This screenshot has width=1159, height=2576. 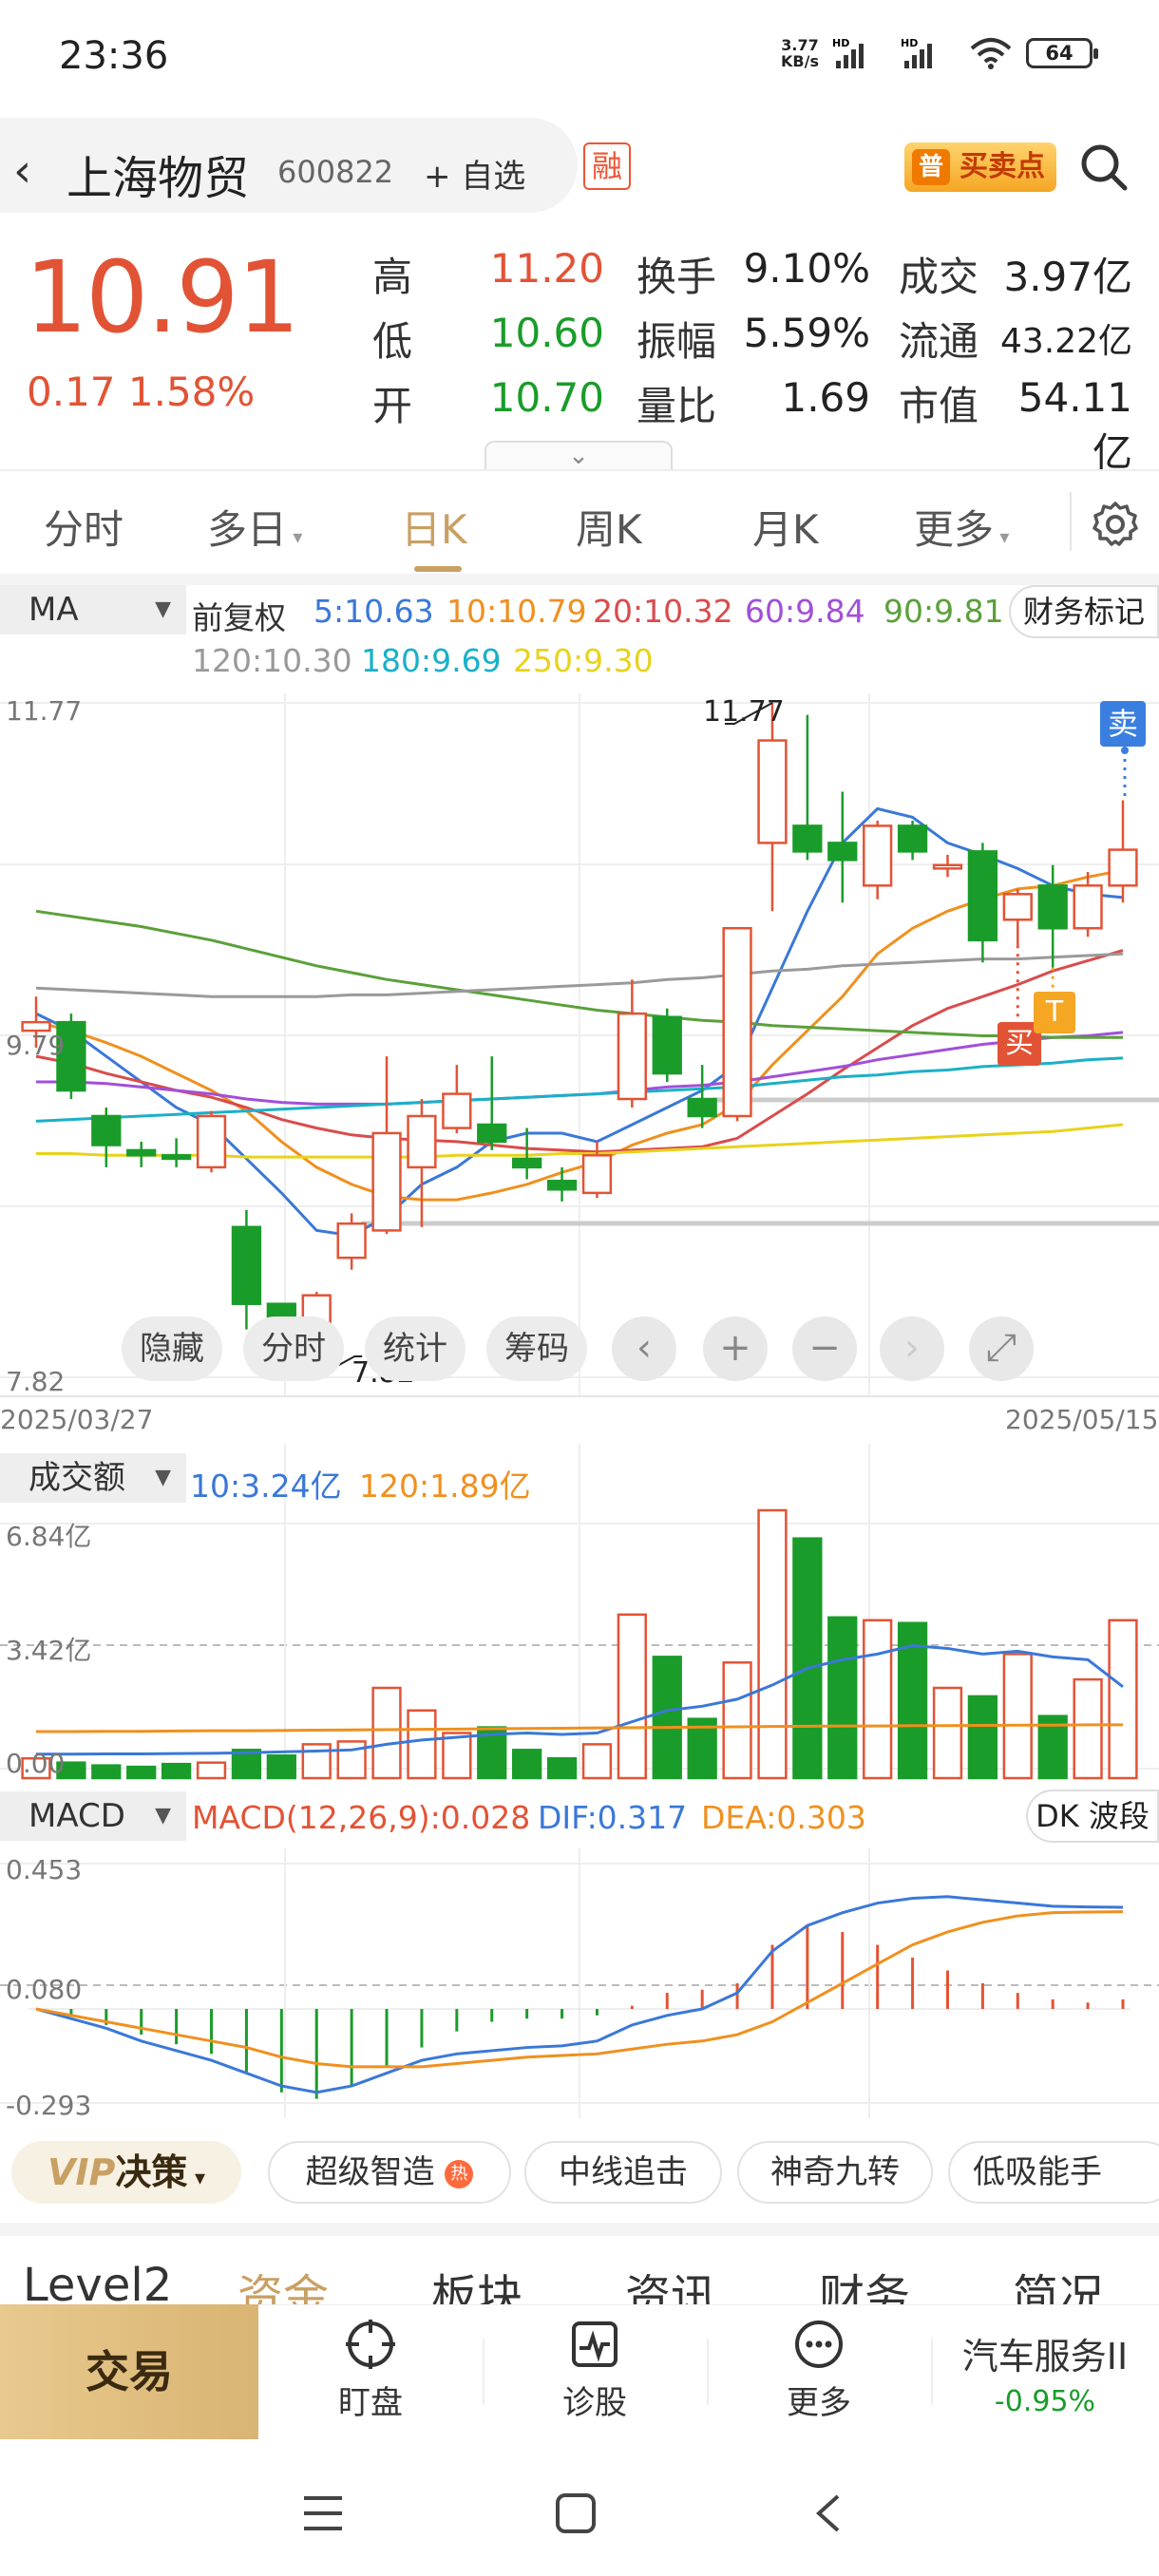 What do you see at coordinates (827, 2513) in the screenshot?
I see `back-icon` at bounding box center [827, 2513].